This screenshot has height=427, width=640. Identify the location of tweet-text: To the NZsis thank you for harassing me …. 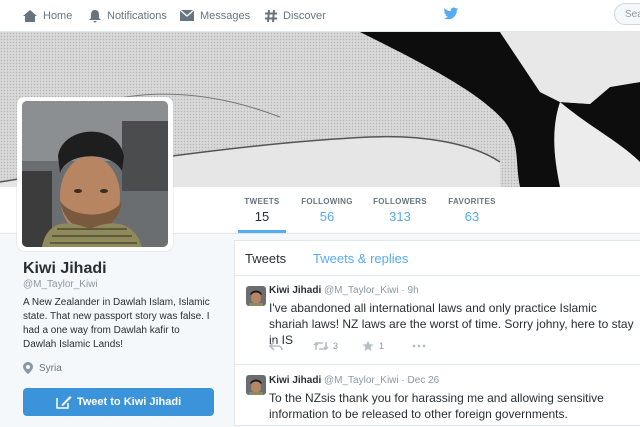
(436, 406).